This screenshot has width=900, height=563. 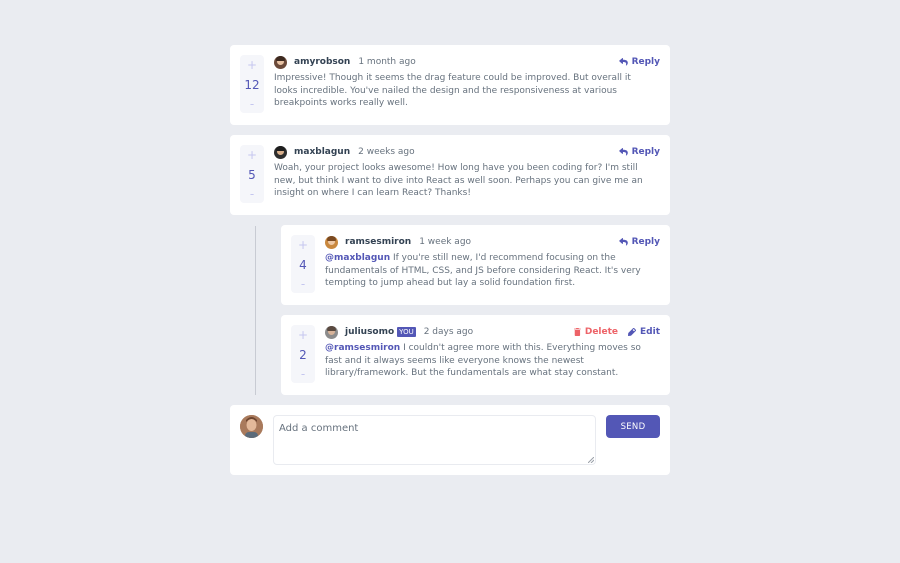 I want to click on comment-header: amyrobson 1 month ago Reply, so click(x=467, y=62).